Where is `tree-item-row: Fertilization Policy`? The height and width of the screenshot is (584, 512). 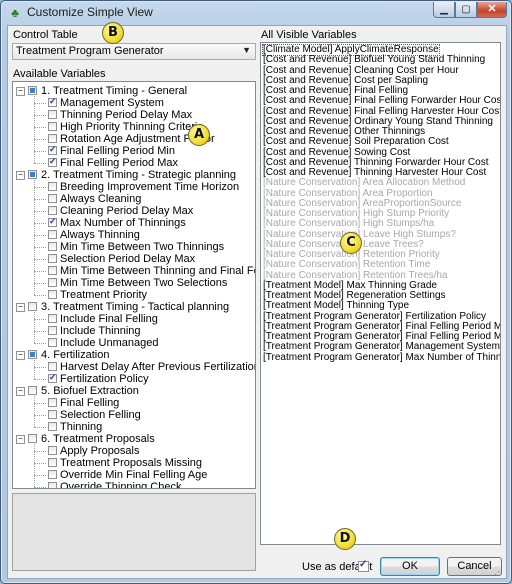
tree-item-row: Fertilization Policy is located at coordinates (133, 378).